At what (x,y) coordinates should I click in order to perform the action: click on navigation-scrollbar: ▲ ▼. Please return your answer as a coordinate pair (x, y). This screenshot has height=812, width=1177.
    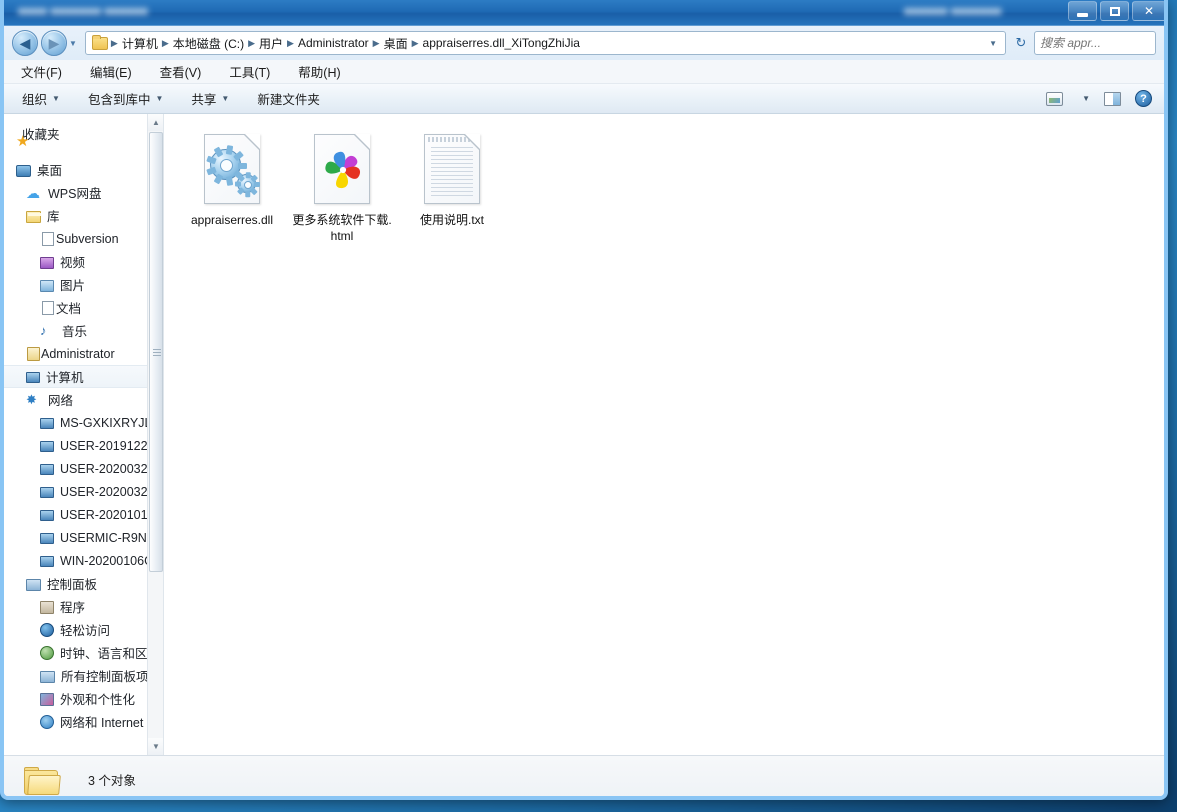
    Looking at the image, I should click on (155, 434).